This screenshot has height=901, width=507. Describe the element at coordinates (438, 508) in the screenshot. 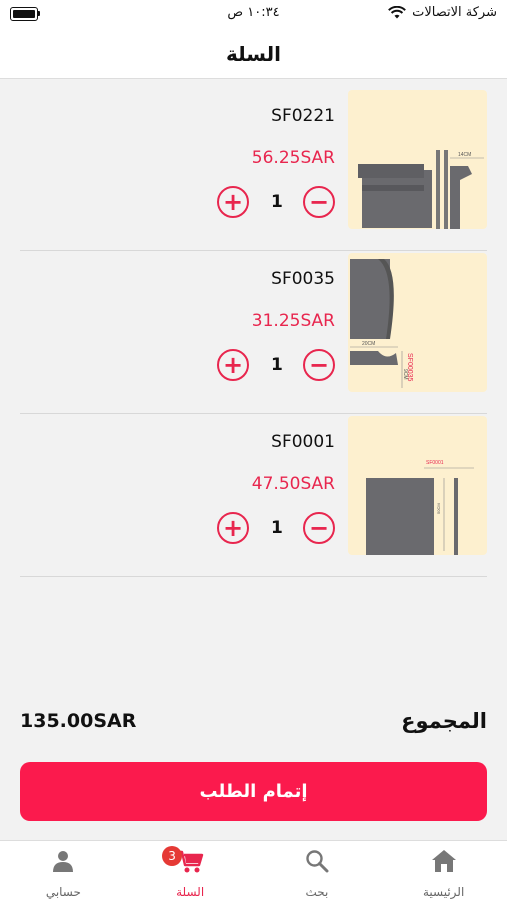

I see `height-label: 50CM` at that location.